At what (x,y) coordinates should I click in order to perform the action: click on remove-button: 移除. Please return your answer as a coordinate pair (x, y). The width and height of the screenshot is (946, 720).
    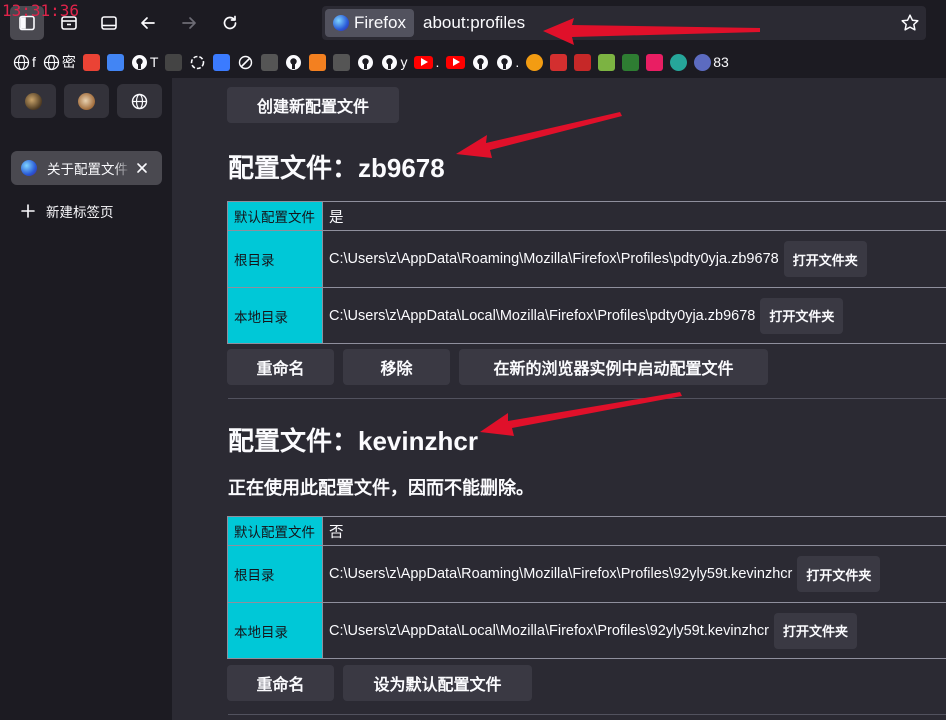
    Looking at the image, I should click on (396, 367).